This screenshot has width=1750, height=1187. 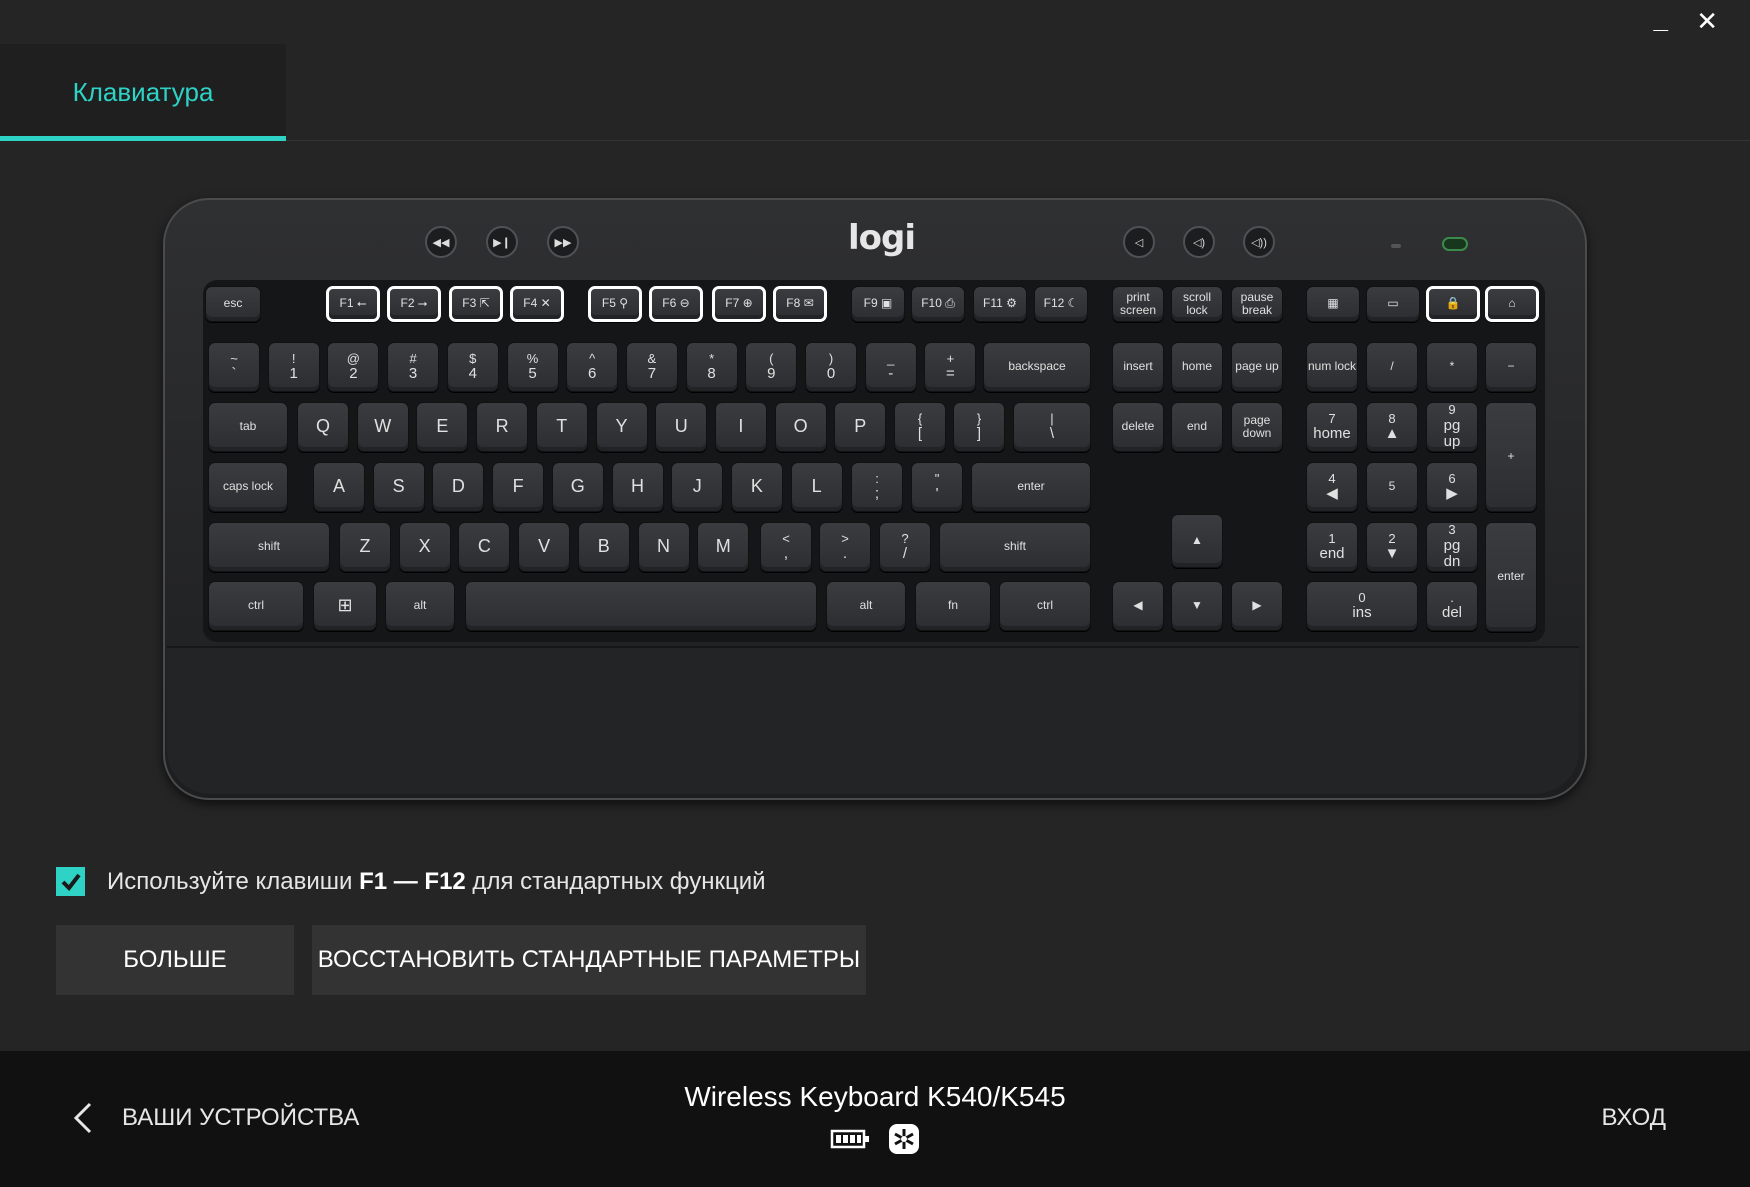 What do you see at coordinates (979, 427) in the screenshot?
I see `key-bracket-12: }]` at bounding box center [979, 427].